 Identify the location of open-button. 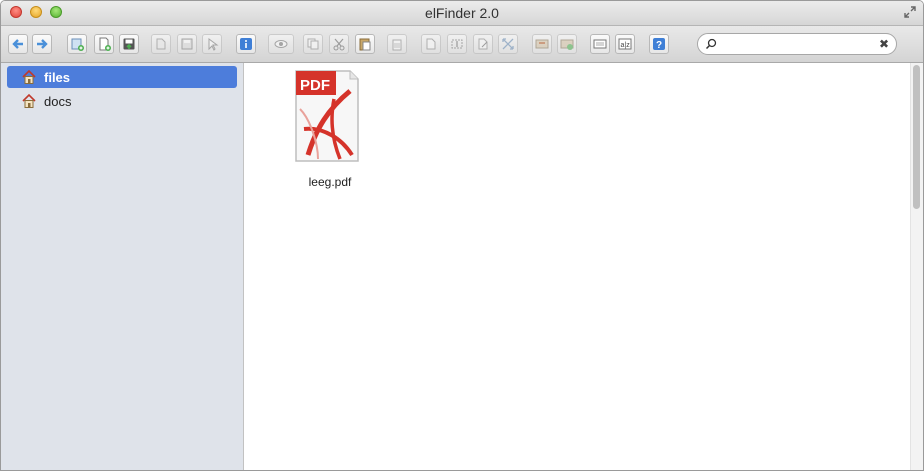
(161, 44).